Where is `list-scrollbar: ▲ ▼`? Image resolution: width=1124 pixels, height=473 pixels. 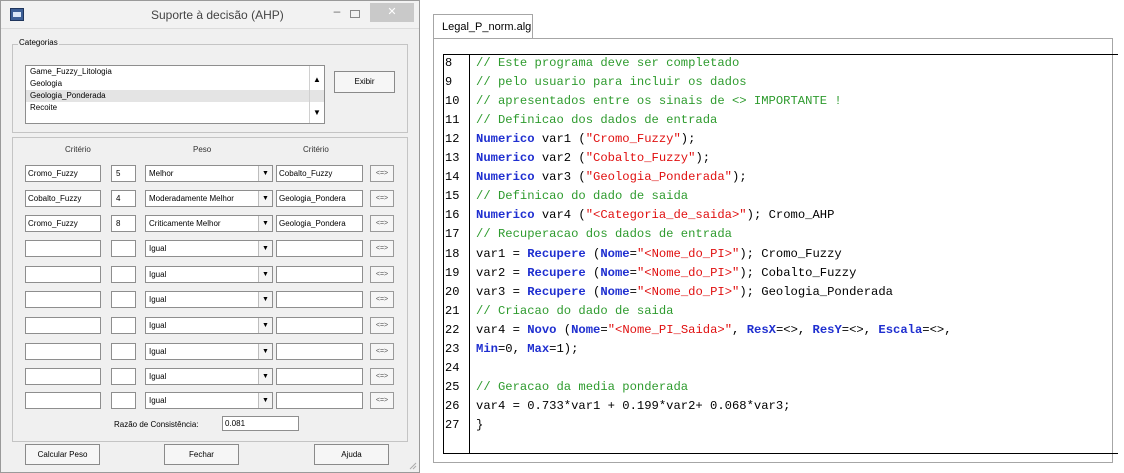 list-scrollbar: ▲ ▼ is located at coordinates (316, 94).